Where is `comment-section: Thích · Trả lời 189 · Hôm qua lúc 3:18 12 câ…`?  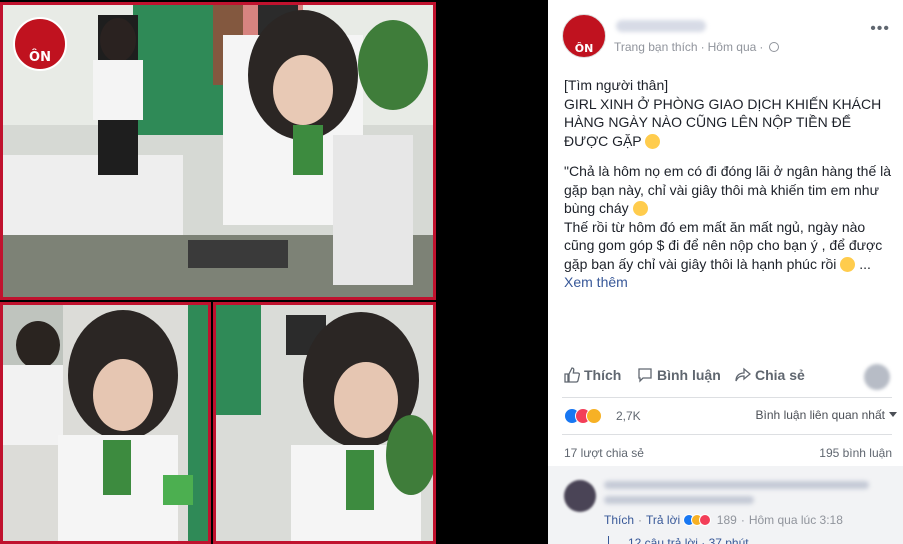 comment-section: Thích · Trả lời 189 · Hôm qua lúc 3:18 12 câ… is located at coordinates (725, 505).